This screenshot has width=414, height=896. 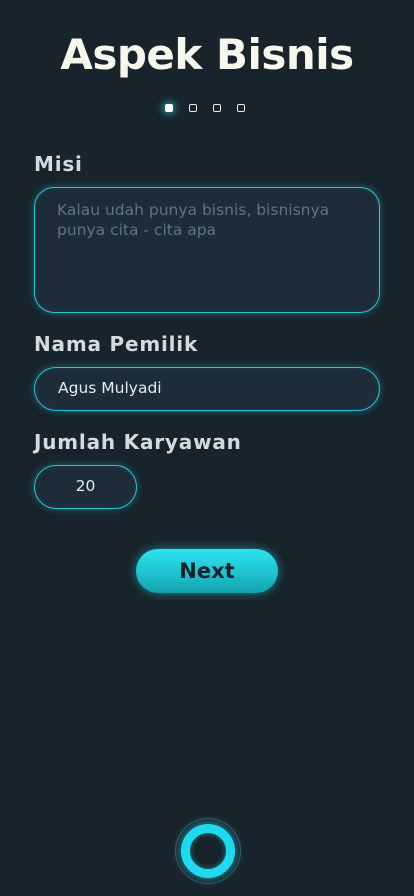 What do you see at coordinates (205, 108) in the screenshot?
I see `step-indicator` at bounding box center [205, 108].